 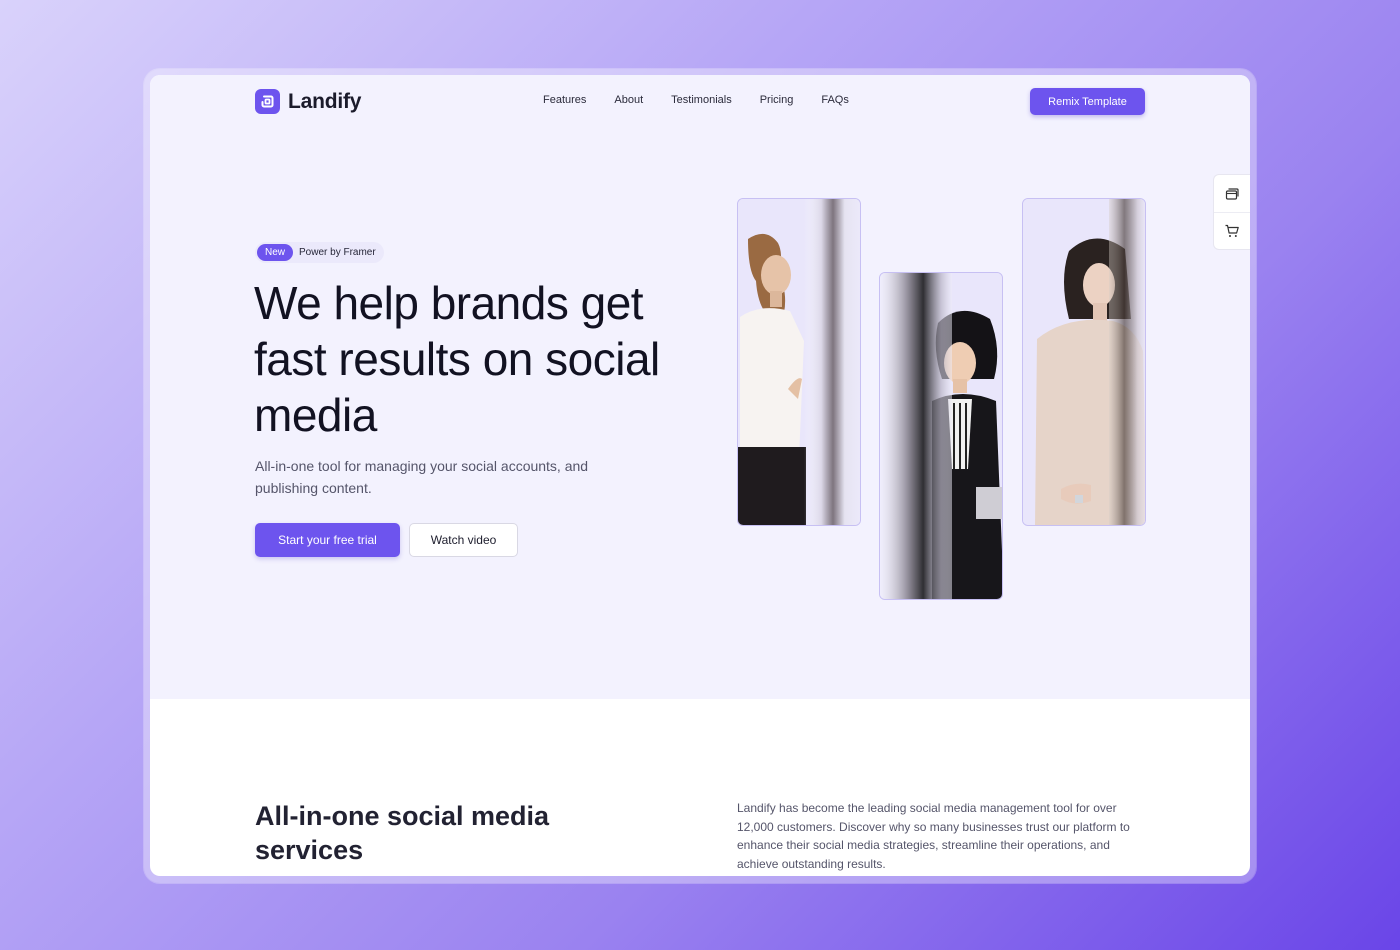 I want to click on announcement-badge: New Power by Framer, so click(x=319, y=252).